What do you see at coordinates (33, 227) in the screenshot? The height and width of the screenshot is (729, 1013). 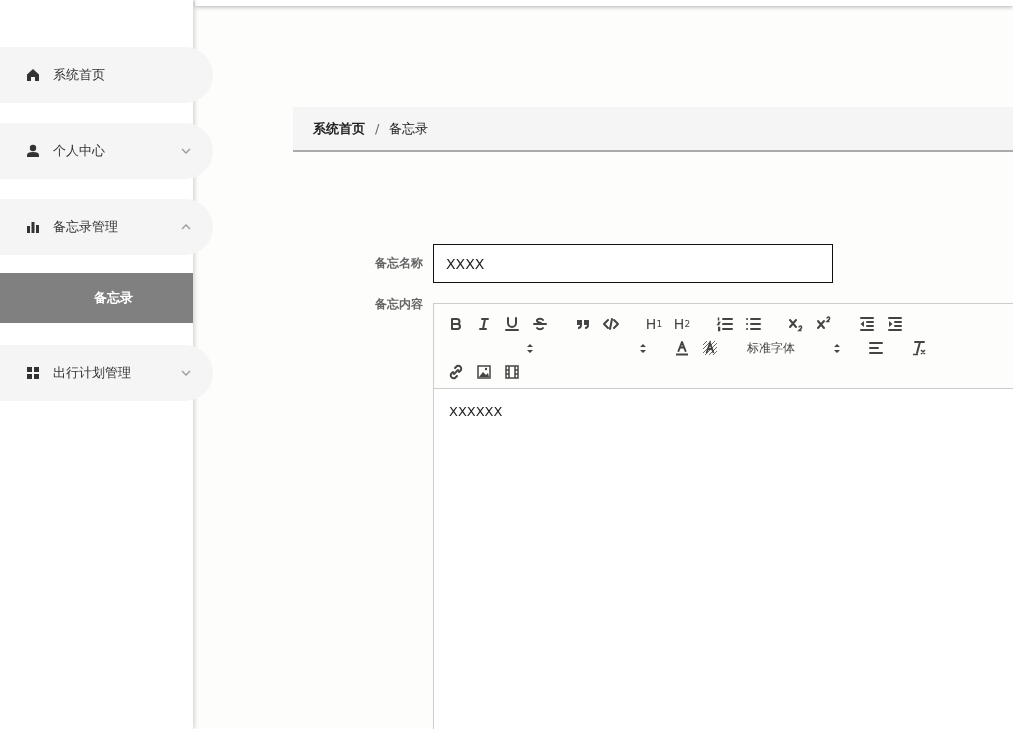 I see `bar-chart-icon` at bounding box center [33, 227].